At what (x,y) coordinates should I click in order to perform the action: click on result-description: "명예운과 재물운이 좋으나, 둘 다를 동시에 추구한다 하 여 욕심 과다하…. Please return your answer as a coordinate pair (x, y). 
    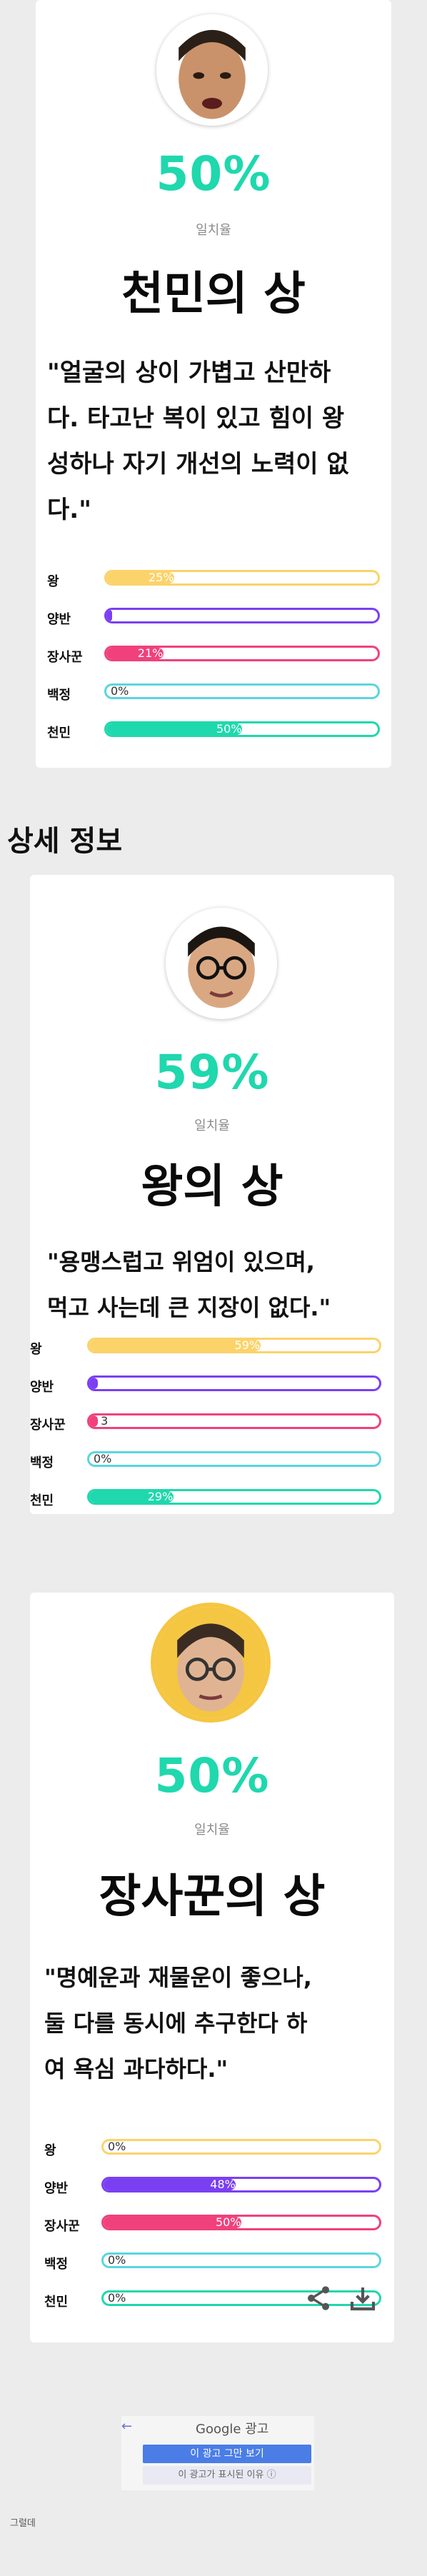
    Looking at the image, I should click on (217, 2023).